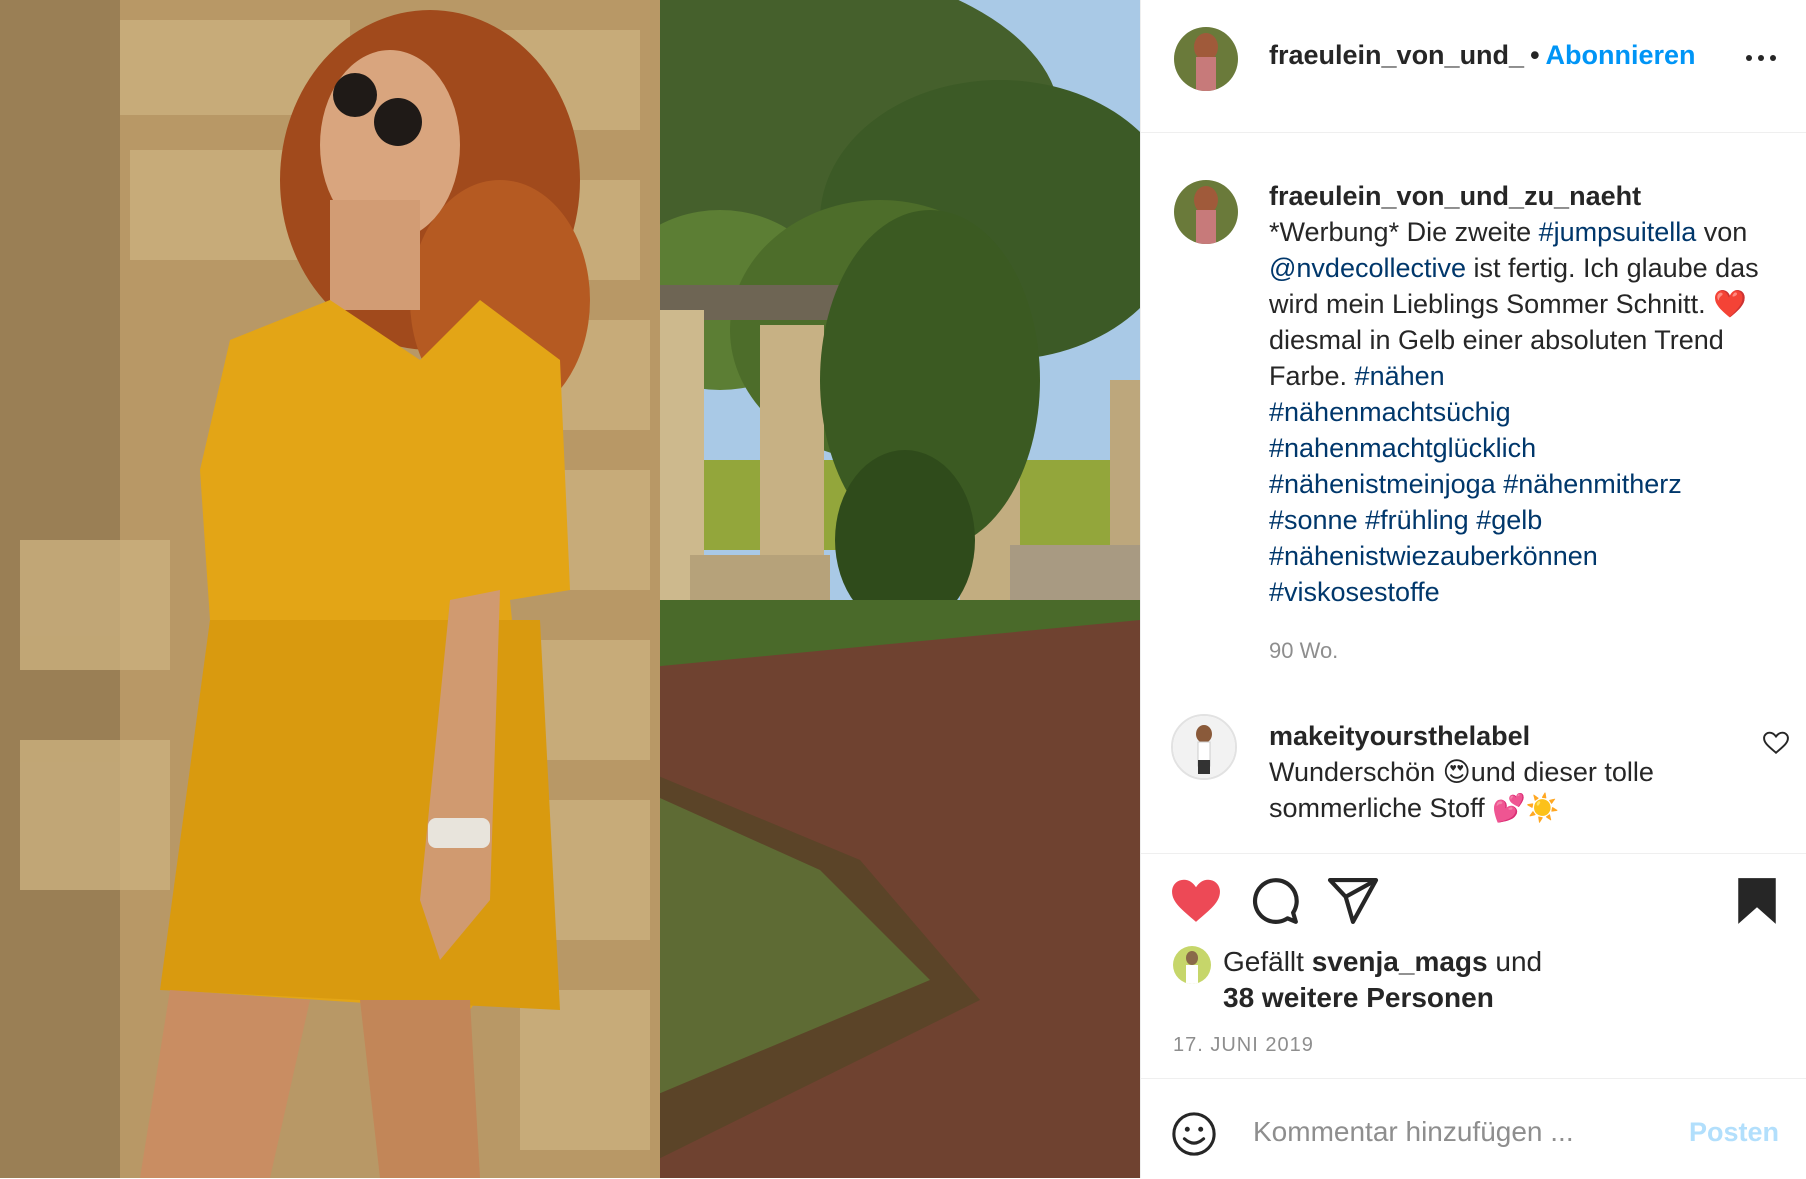 Image resolution: width=1806 pixels, height=1179 pixels. Describe the element at coordinates (1400, 961) in the screenshot. I see `liker-username: svenja_mags` at that location.